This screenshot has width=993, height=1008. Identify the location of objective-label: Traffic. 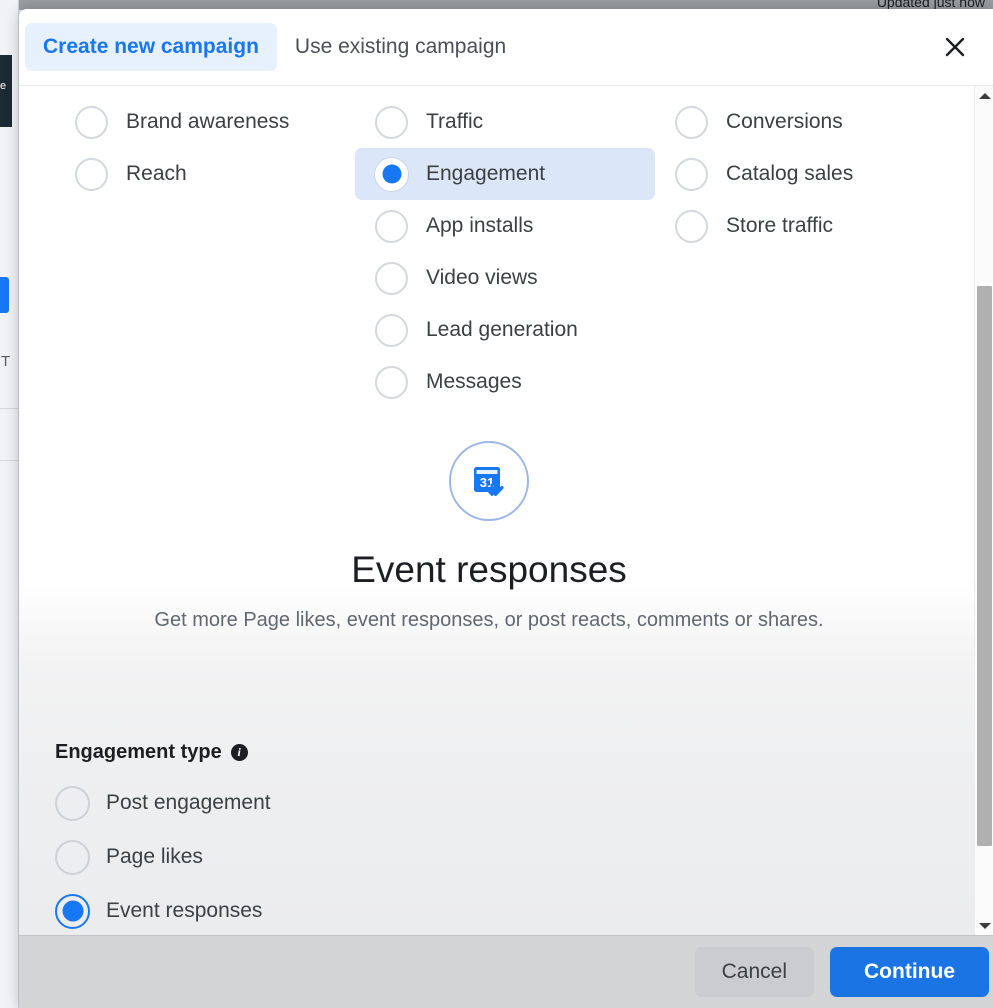
(455, 122).